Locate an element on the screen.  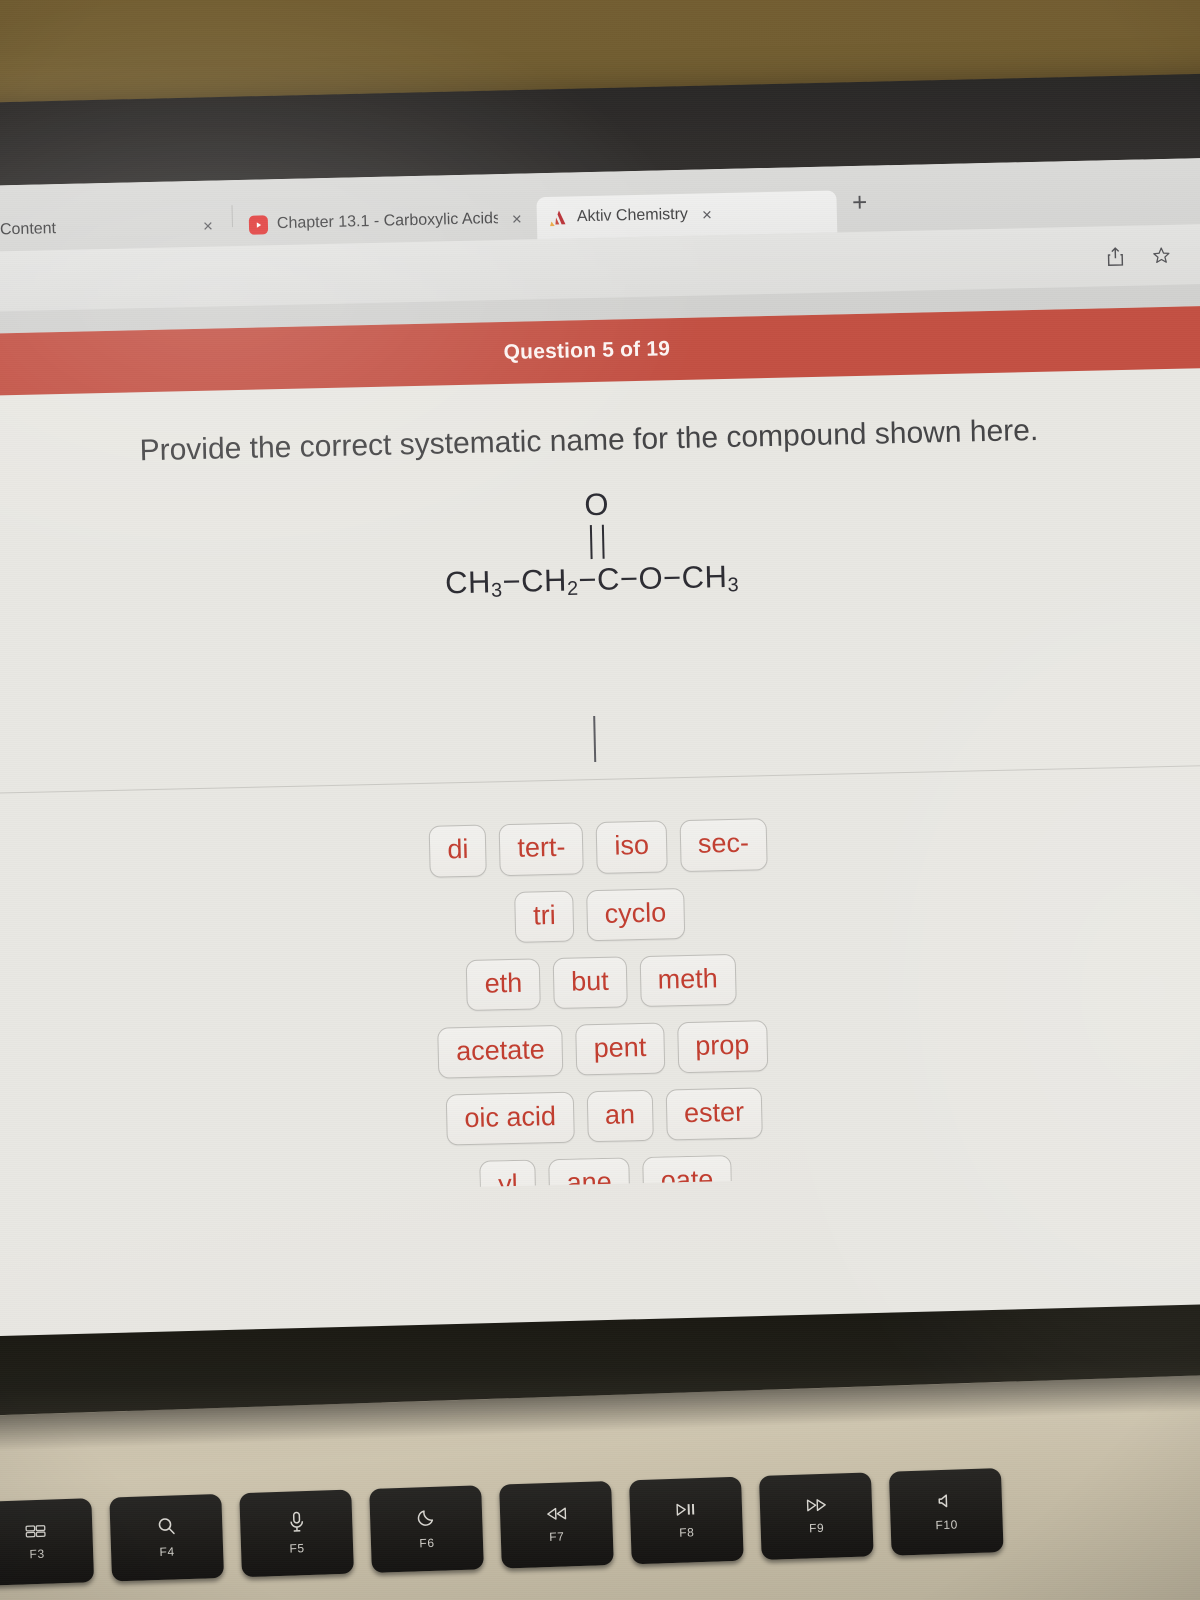
browser-tab-content: Content × is located at coordinates (114, 228).